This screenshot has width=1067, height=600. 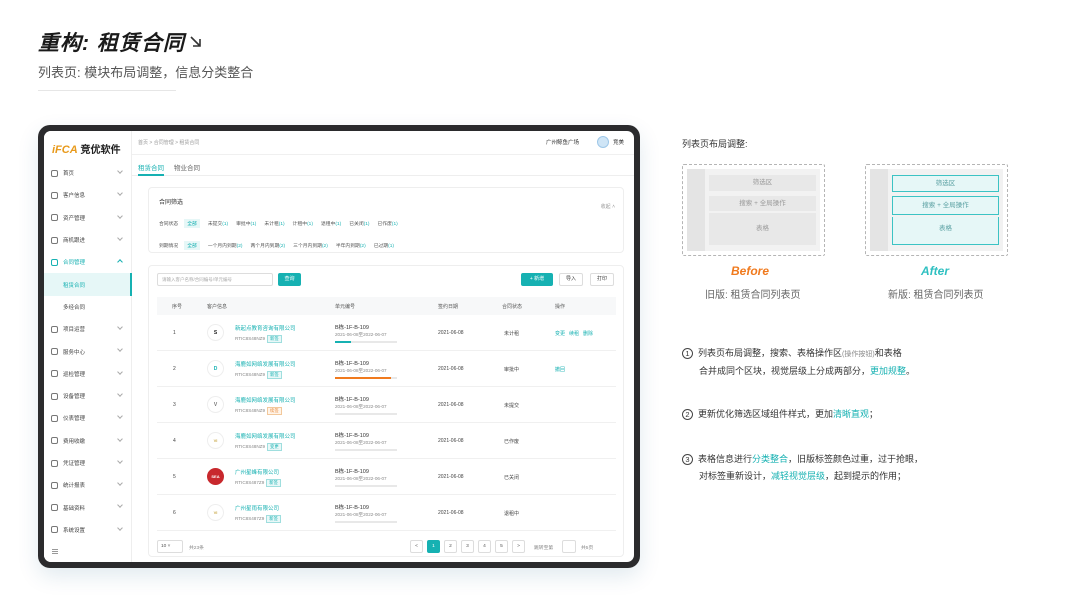 What do you see at coordinates (250, 518) in the screenshot?
I see `contract-code-text: RTIC8S487Z9` at bounding box center [250, 518].